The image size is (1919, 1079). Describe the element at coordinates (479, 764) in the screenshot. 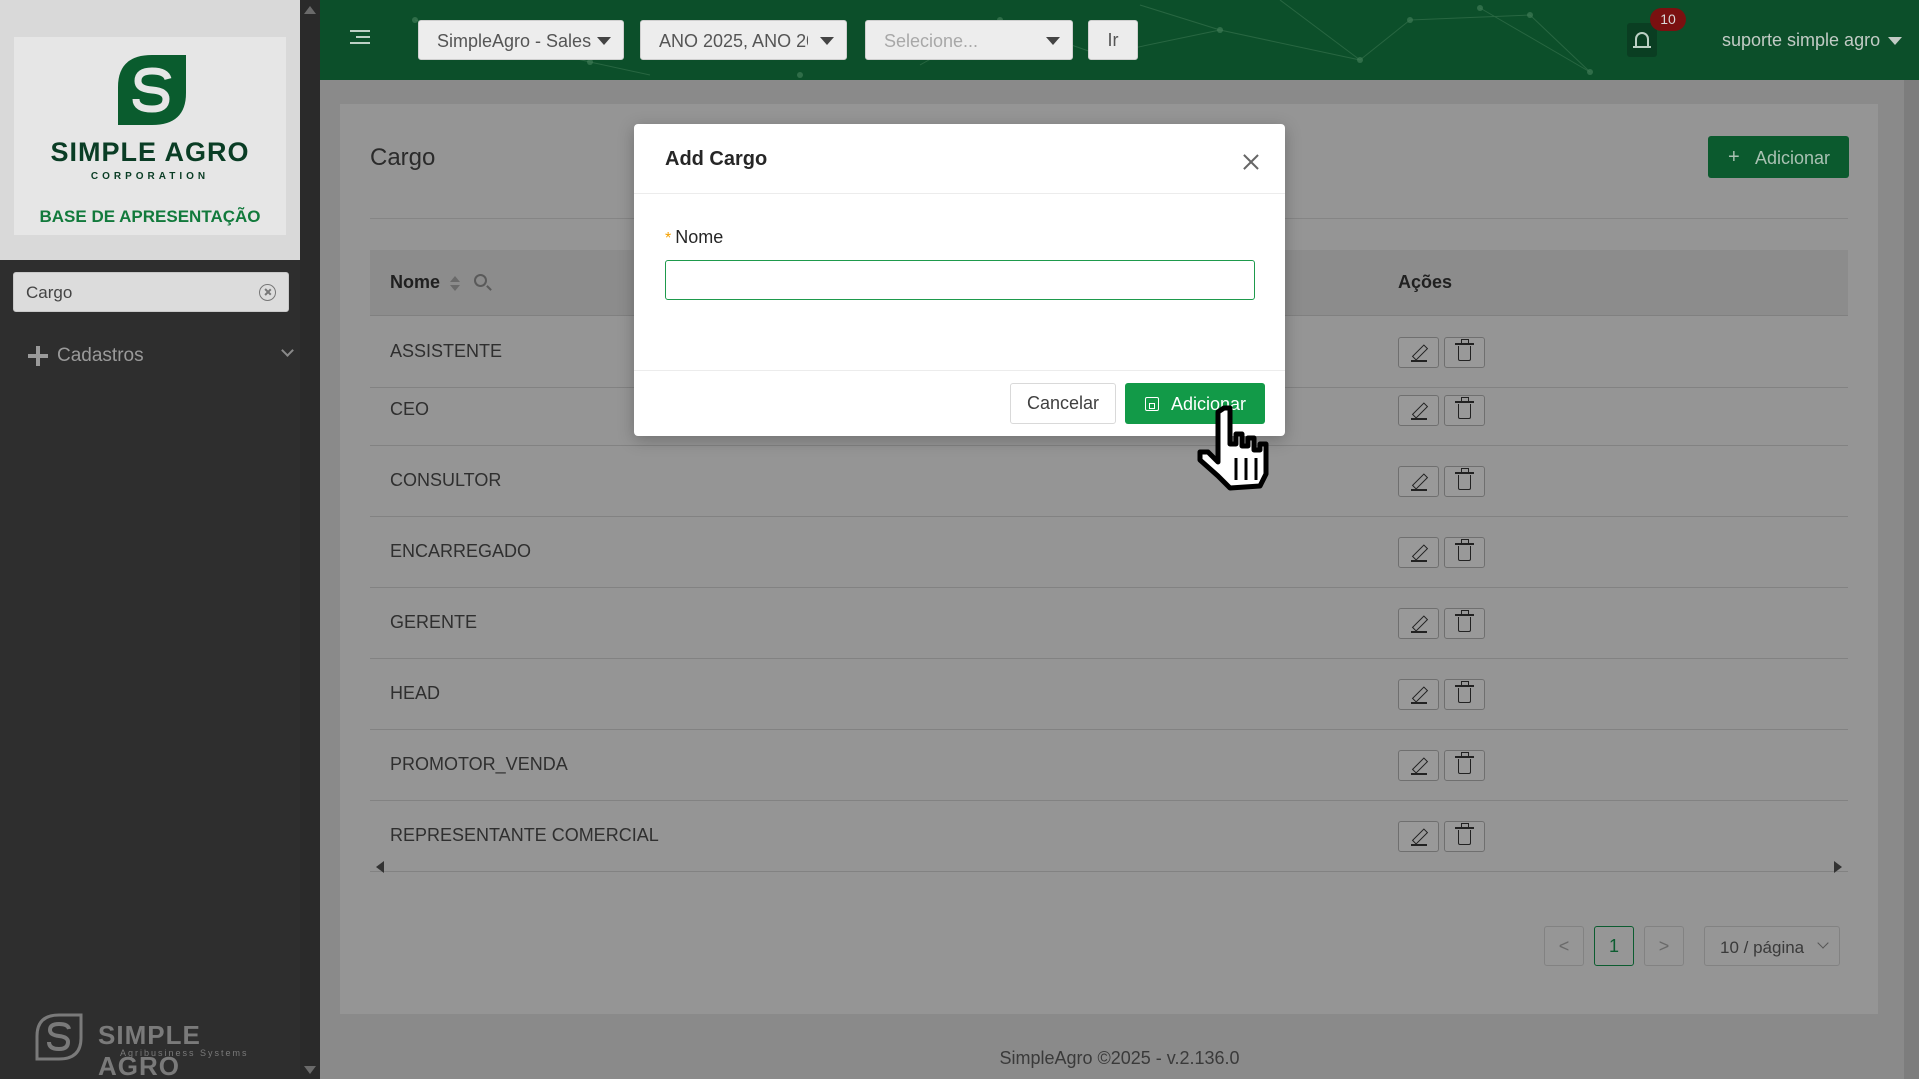

I see `cell-nome: PROMOTOR_VENDA` at that location.